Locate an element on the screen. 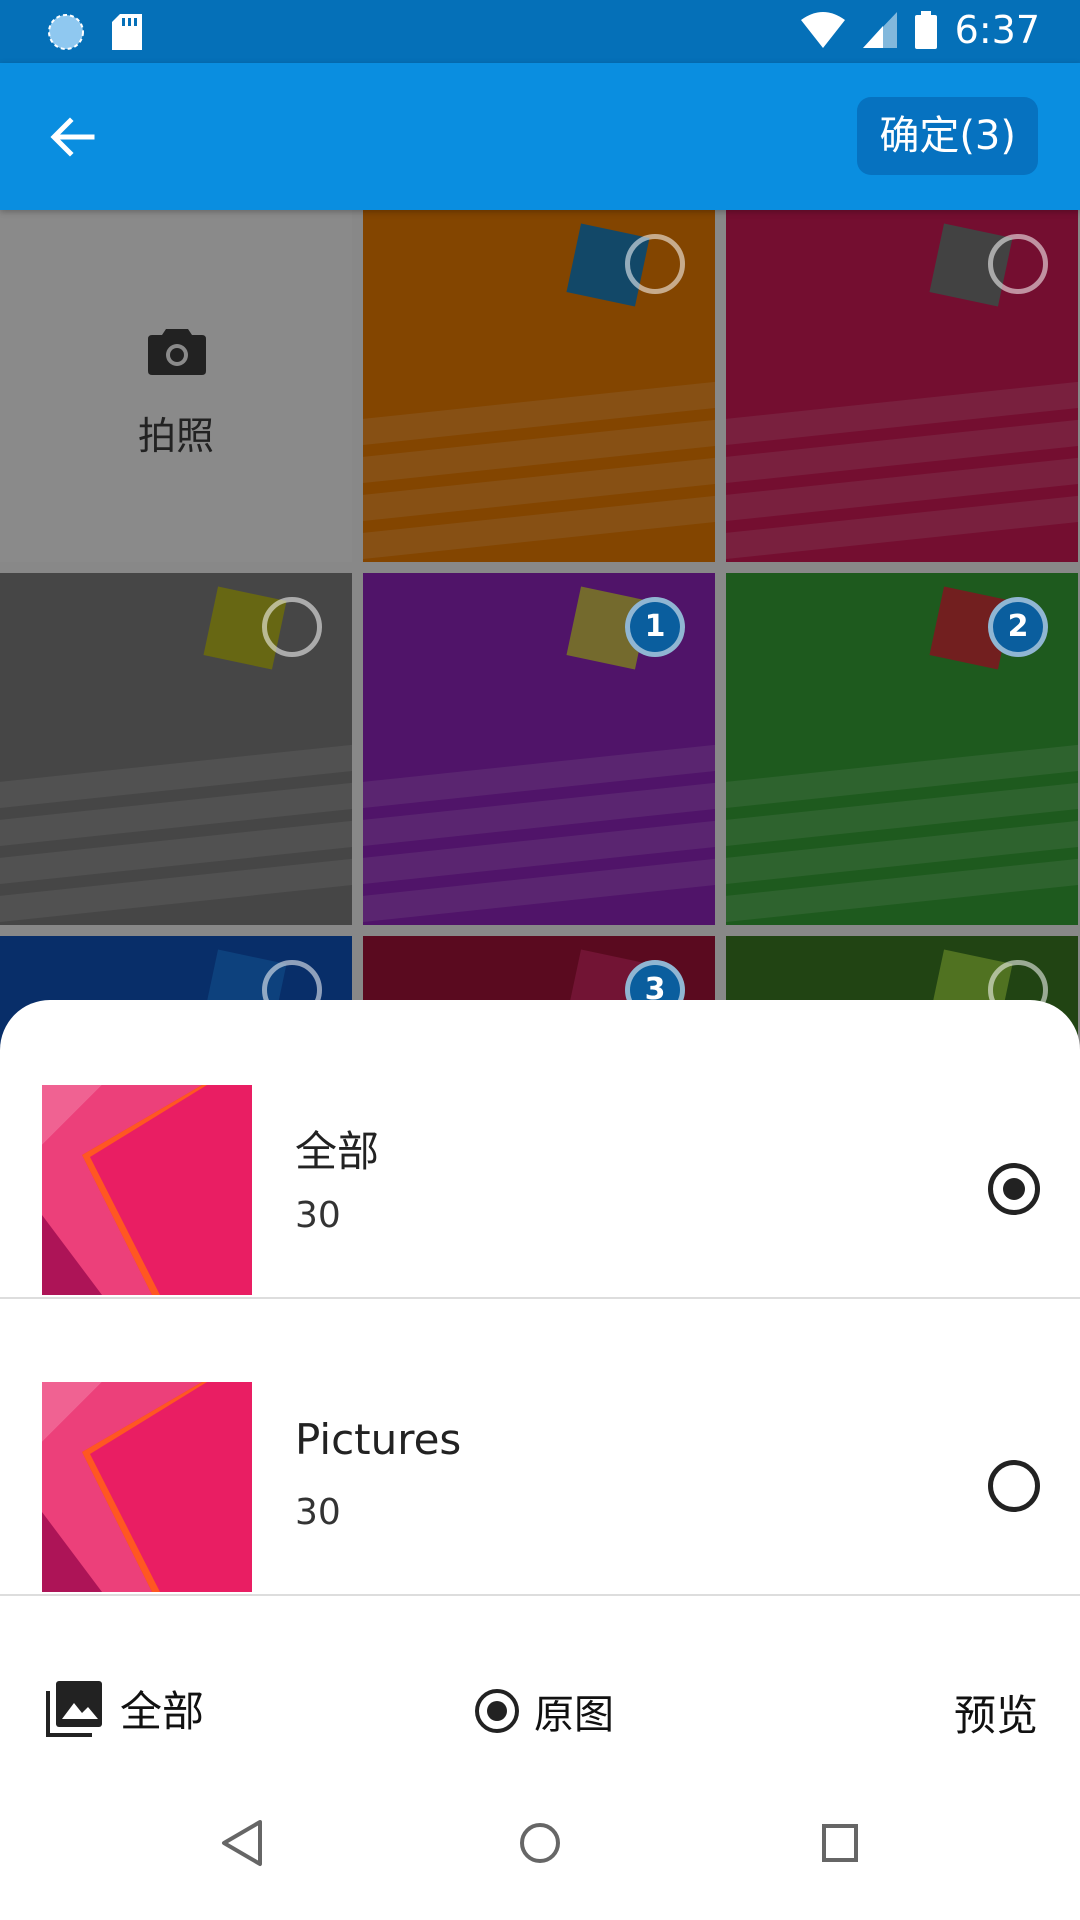  original-label: 原图 is located at coordinates (574, 1715).